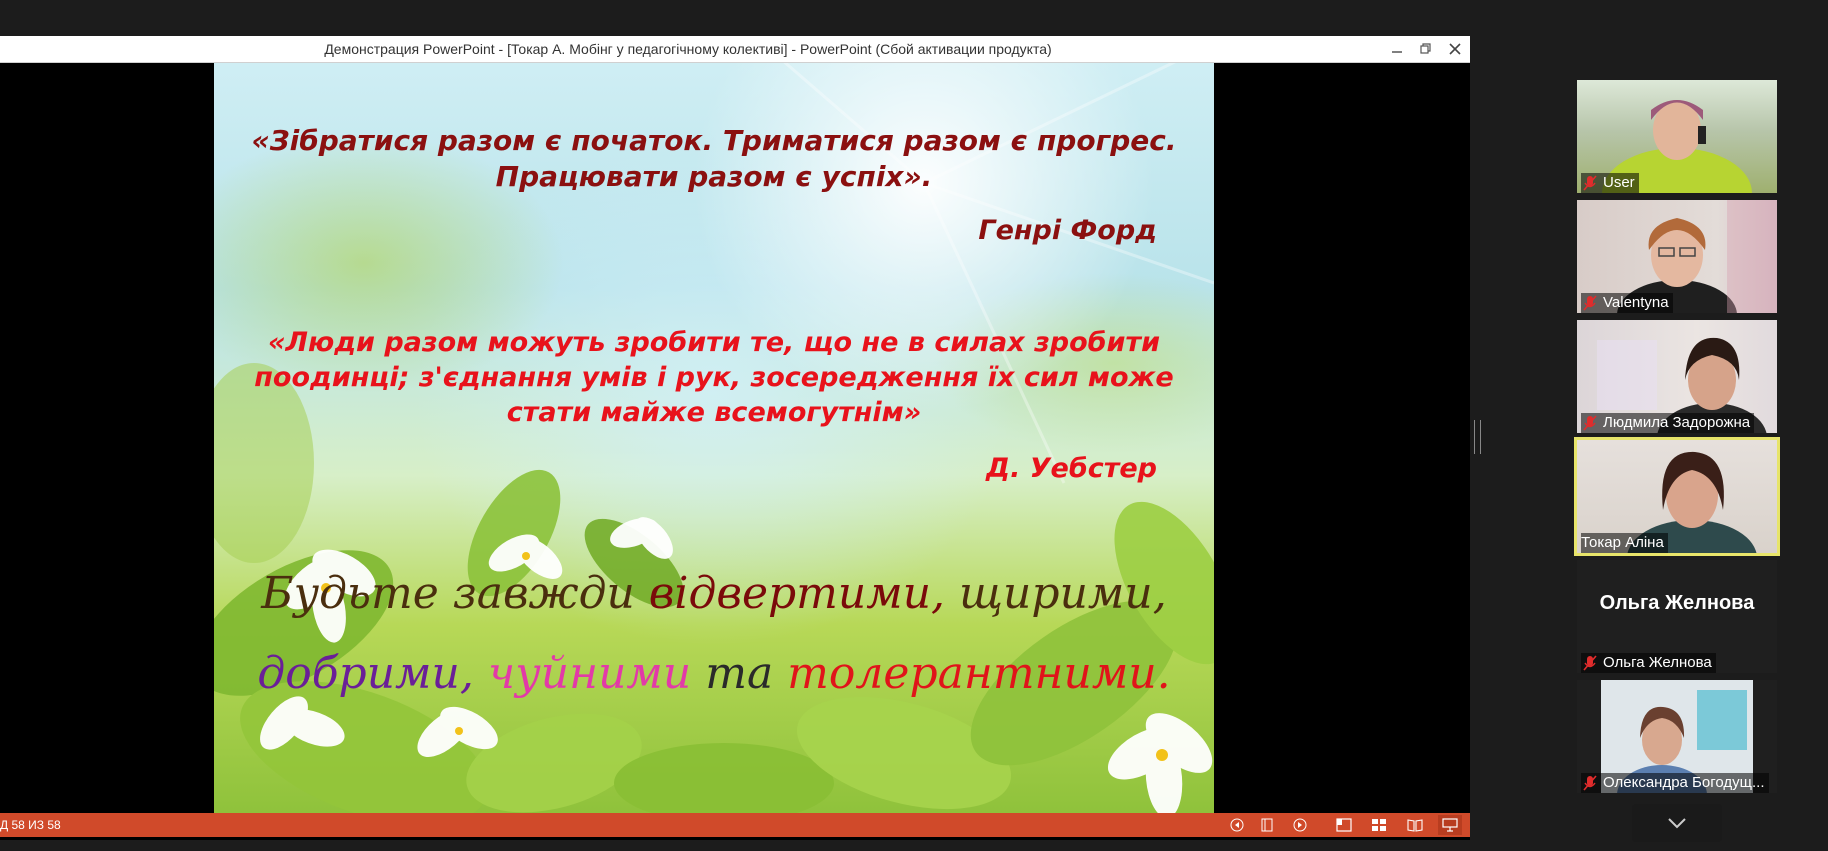 Image resolution: width=1828 pixels, height=851 pixels. What do you see at coordinates (1677, 136) in the screenshot?
I see `participant-tile-user: User` at bounding box center [1677, 136].